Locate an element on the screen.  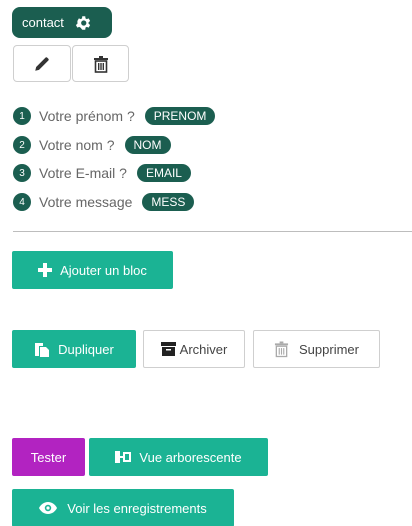
field-row: 3 Votre E-mail ? EMAIL is located at coordinates (102, 173).